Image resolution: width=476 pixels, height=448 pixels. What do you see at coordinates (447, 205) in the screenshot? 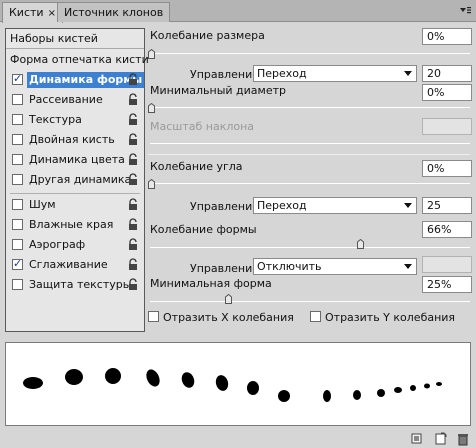
I see `angle-fade-steps: 25` at bounding box center [447, 205].